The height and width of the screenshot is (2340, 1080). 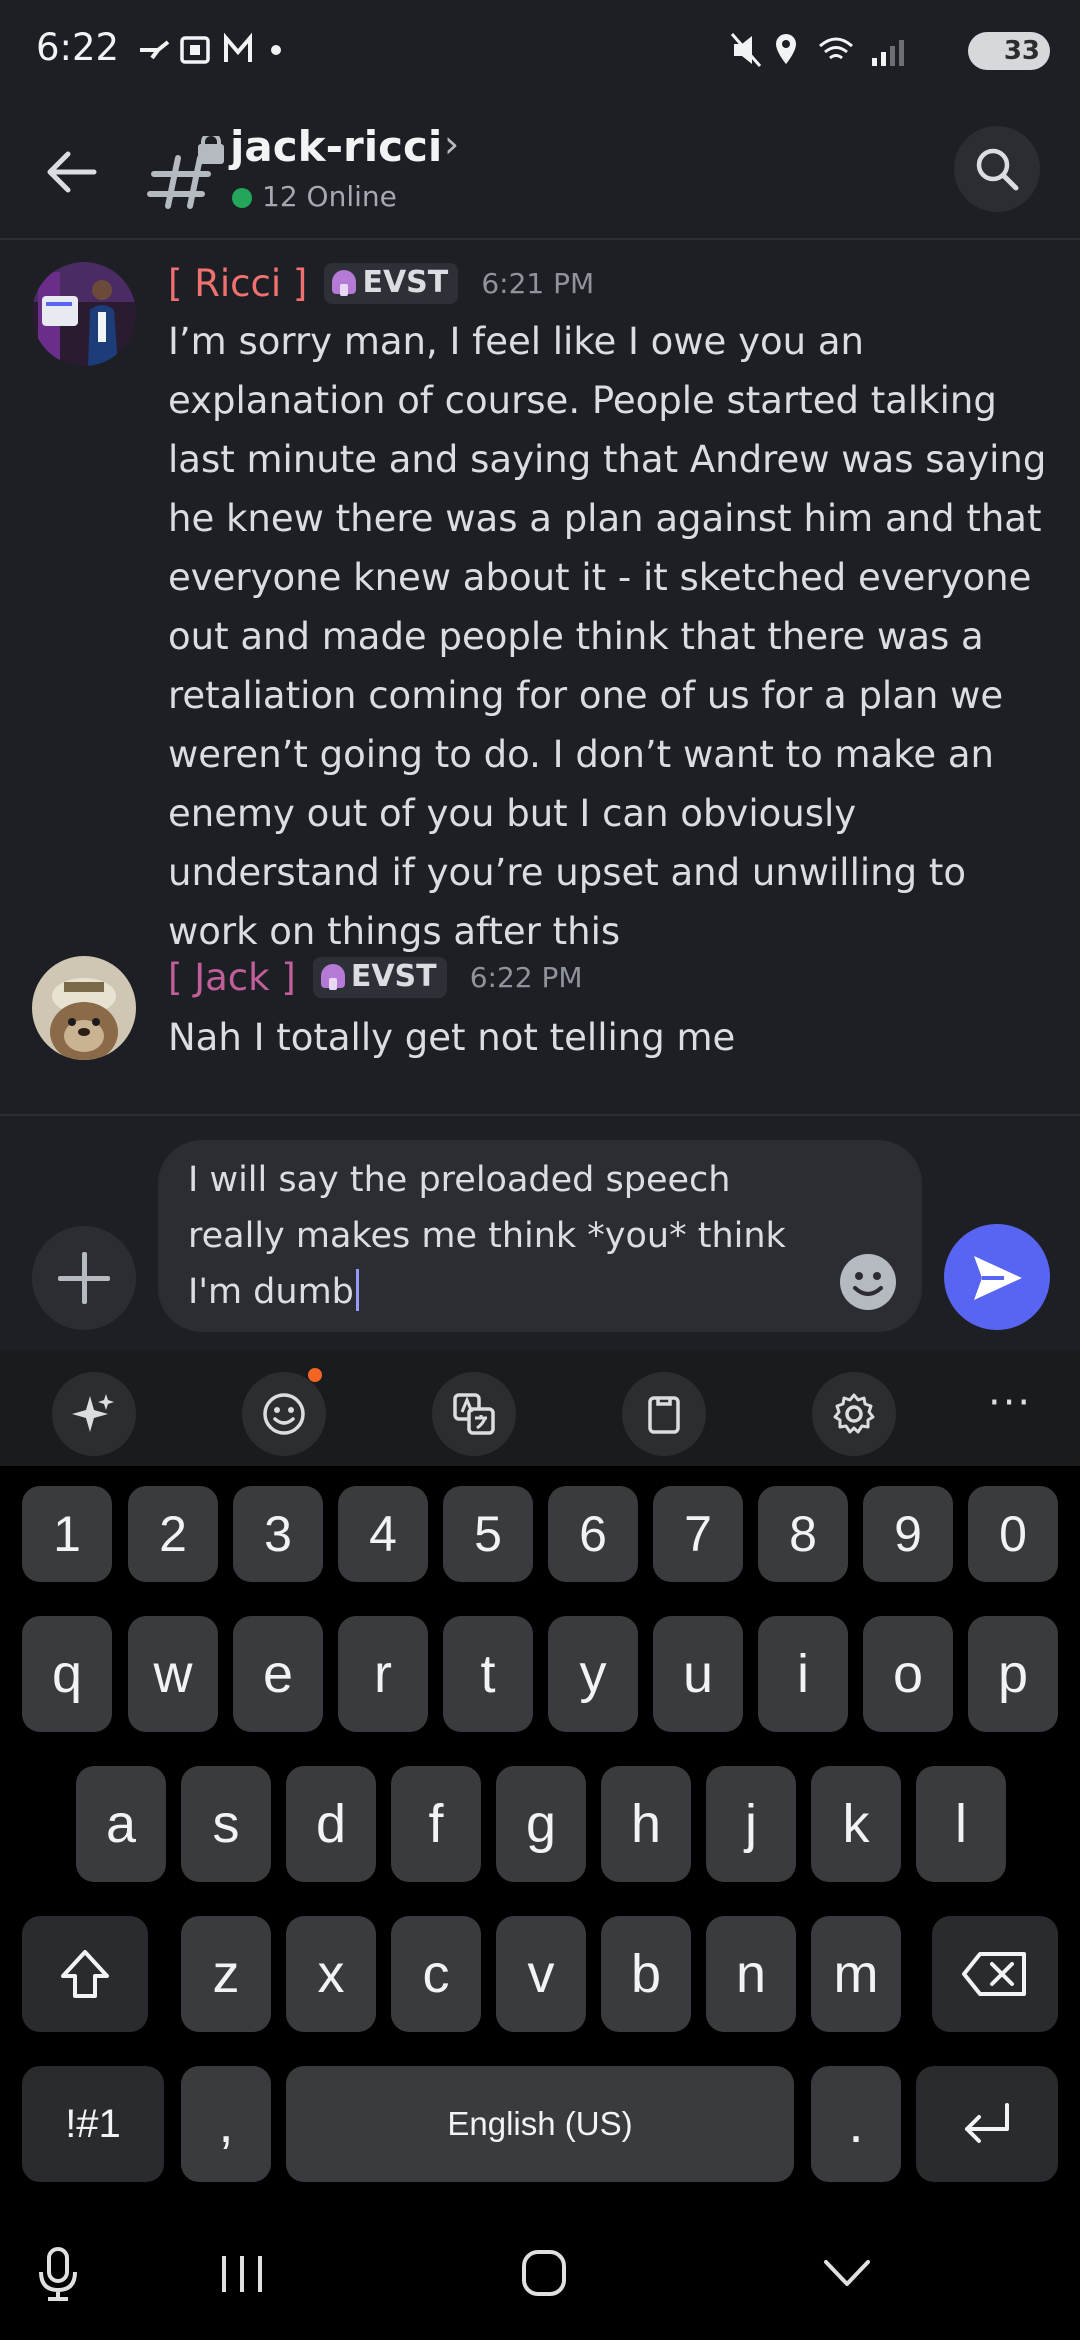 I want to click on system-nav-bar, so click(x=540, y=2275).